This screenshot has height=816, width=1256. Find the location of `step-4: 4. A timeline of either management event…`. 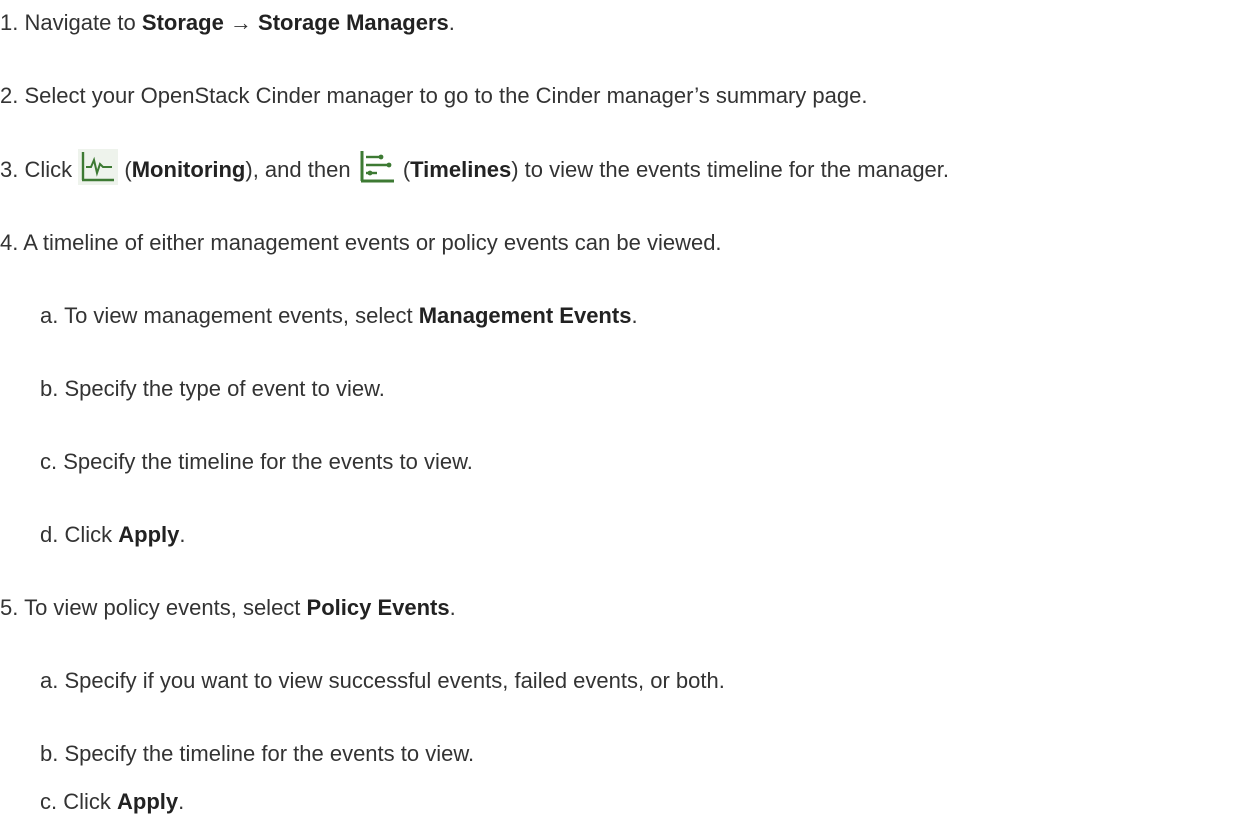

step-4: 4. A timeline of either management event… is located at coordinates (361, 243).